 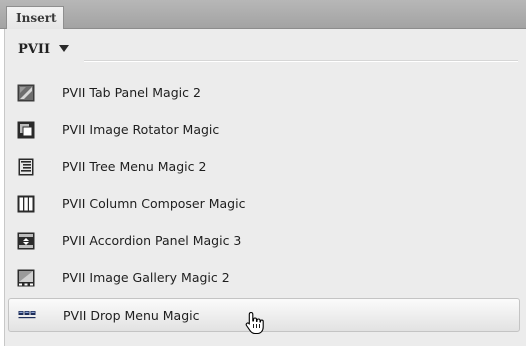 I want to click on column-composer-icon, so click(x=26, y=204).